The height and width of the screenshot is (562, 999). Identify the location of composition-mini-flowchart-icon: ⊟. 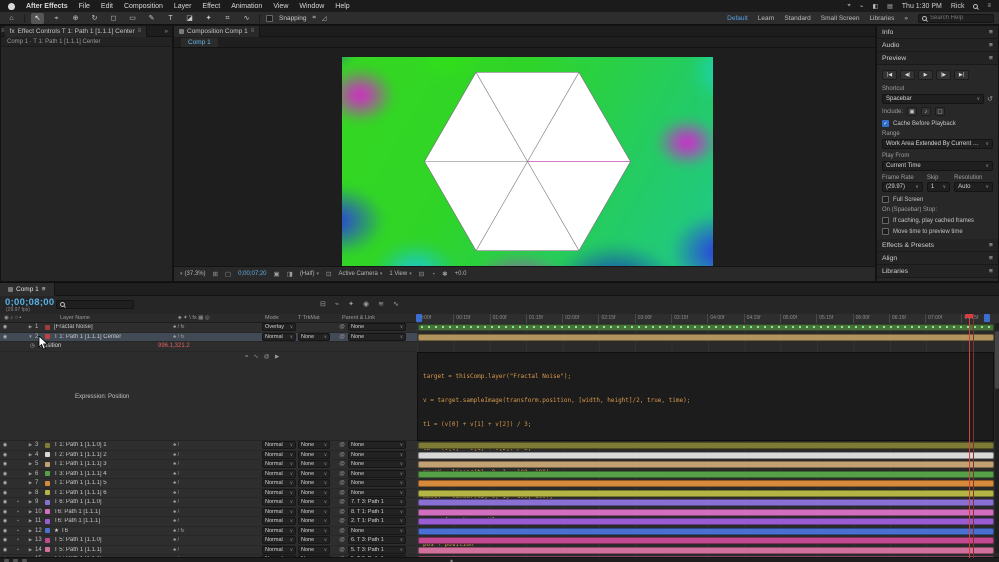
(323, 304).